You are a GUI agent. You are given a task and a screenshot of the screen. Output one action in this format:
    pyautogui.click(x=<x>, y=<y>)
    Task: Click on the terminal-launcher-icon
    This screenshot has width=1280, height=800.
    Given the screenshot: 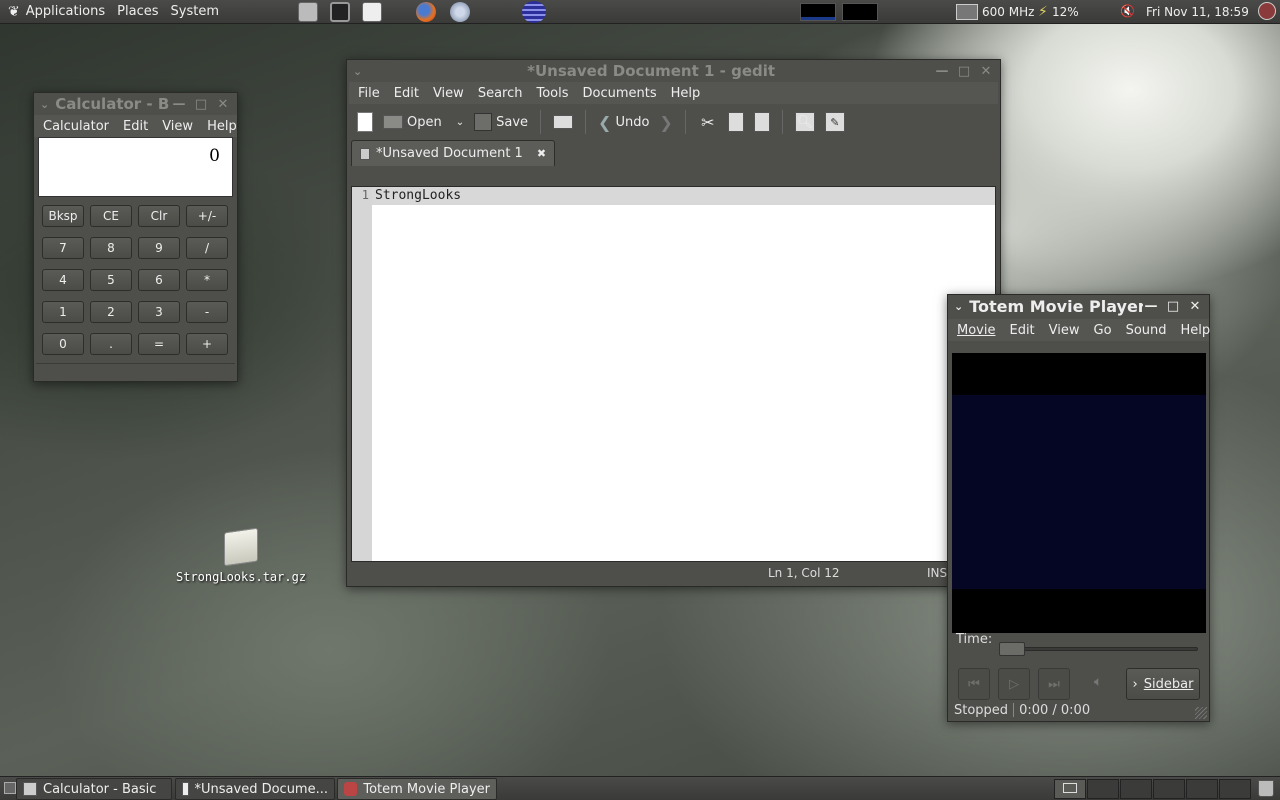 What is the action you would take?
    pyautogui.click(x=340, y=12)
    